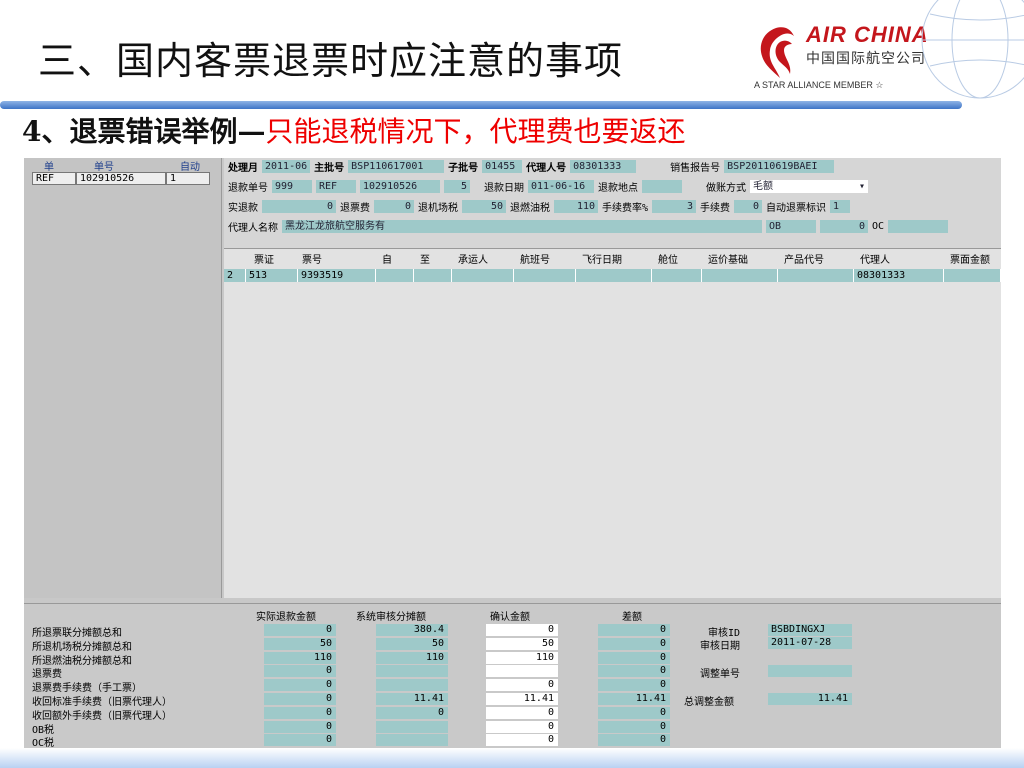 The image size is (1024, 768). I want to click on field-refund-no: 999, so click(292, 186).